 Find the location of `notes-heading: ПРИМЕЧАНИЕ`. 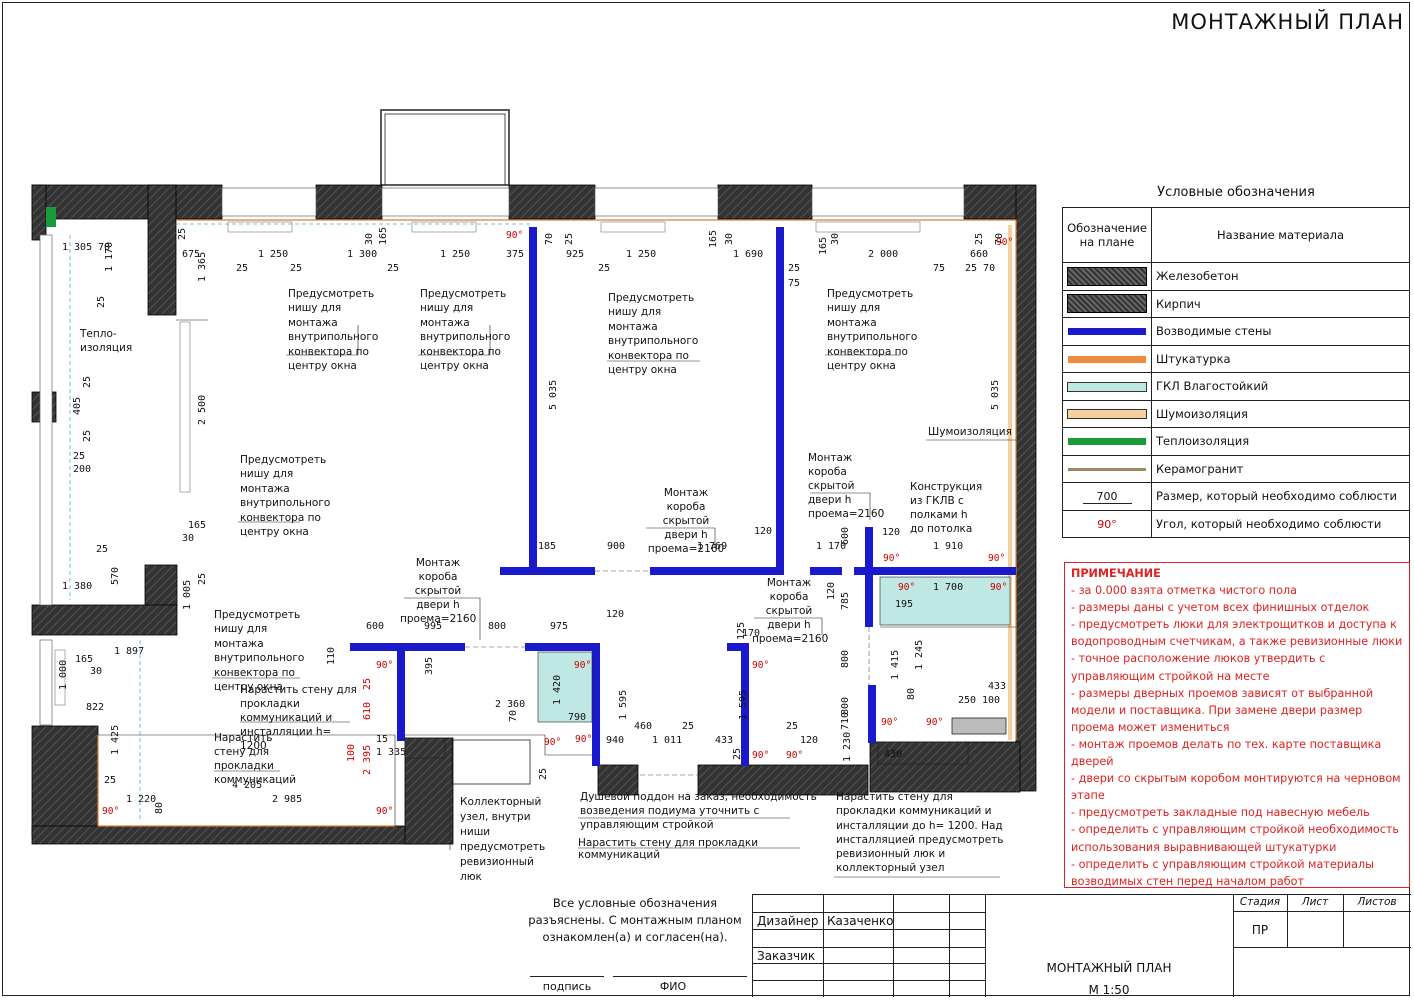

notes-heading: ПРИМЕЧАНИЕ is located at coordinates (1116, 573).